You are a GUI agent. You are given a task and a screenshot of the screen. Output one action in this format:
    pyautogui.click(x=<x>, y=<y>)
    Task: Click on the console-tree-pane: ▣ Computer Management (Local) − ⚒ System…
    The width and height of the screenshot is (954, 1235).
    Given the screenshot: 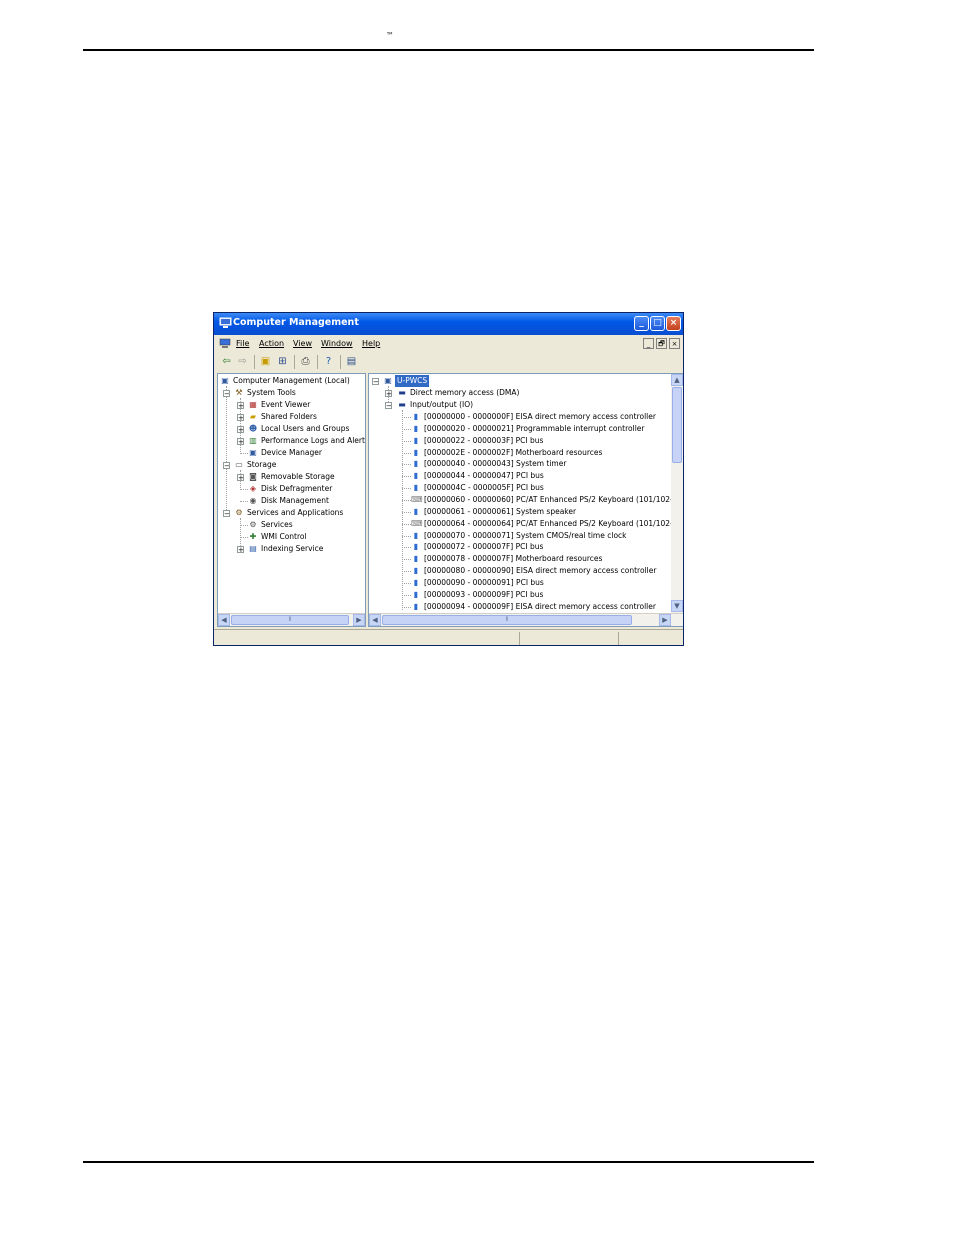 What is the action you would take?
    pyautogui.click(x=291, y=500)
    